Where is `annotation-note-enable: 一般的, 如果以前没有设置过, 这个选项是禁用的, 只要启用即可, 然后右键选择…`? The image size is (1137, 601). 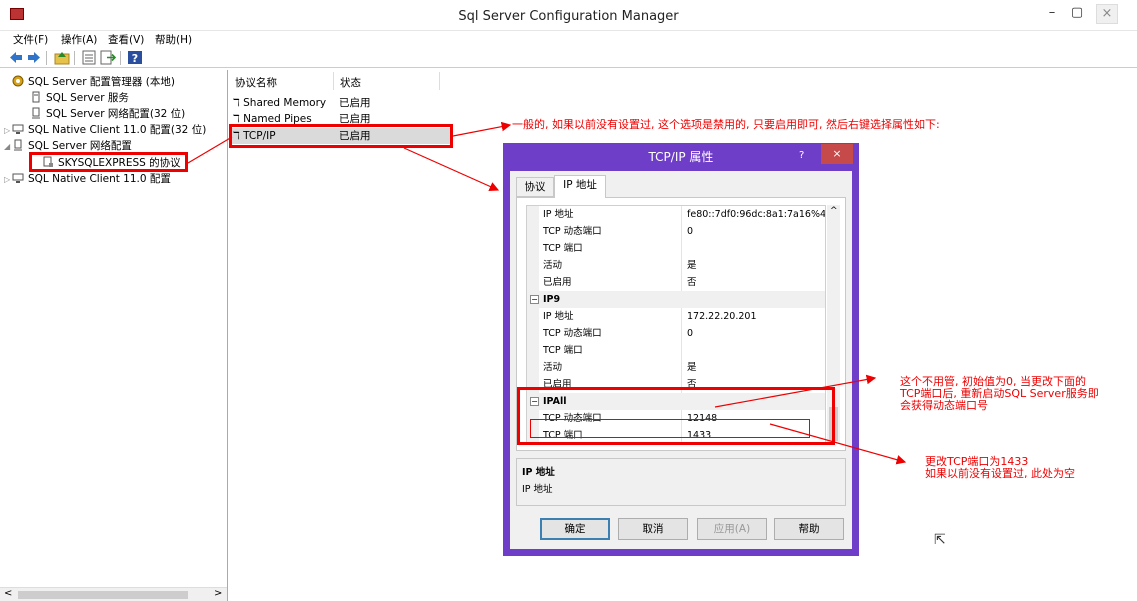 annotation-note-enable: 一般的, 如果以前没有设置过, 这个选项是禁用的, 只要启用即可, 然后右键选择… is located at coordinates (726, 124).